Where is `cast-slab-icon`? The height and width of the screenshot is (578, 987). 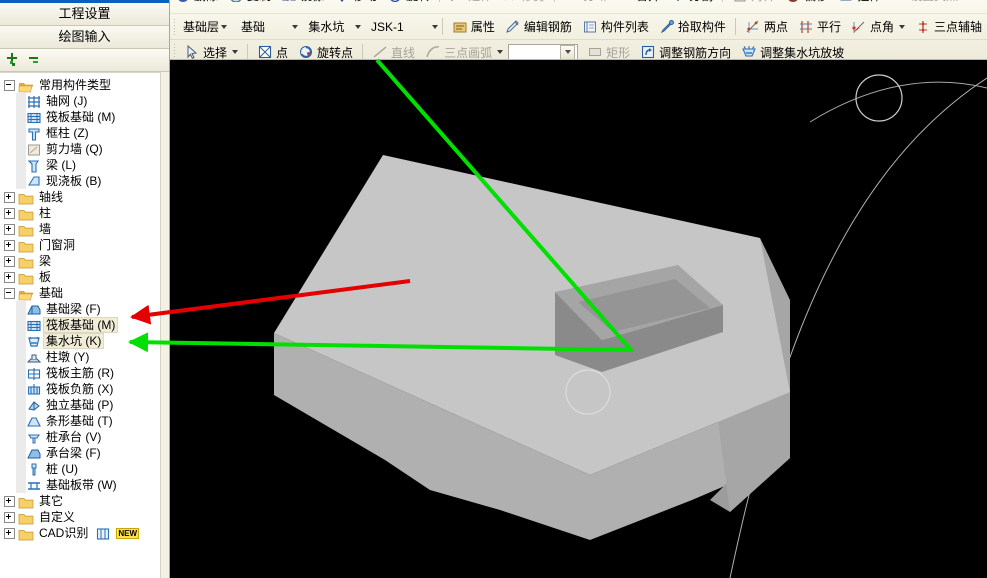 cast-slab-icon is located at coordinates (33, 181).